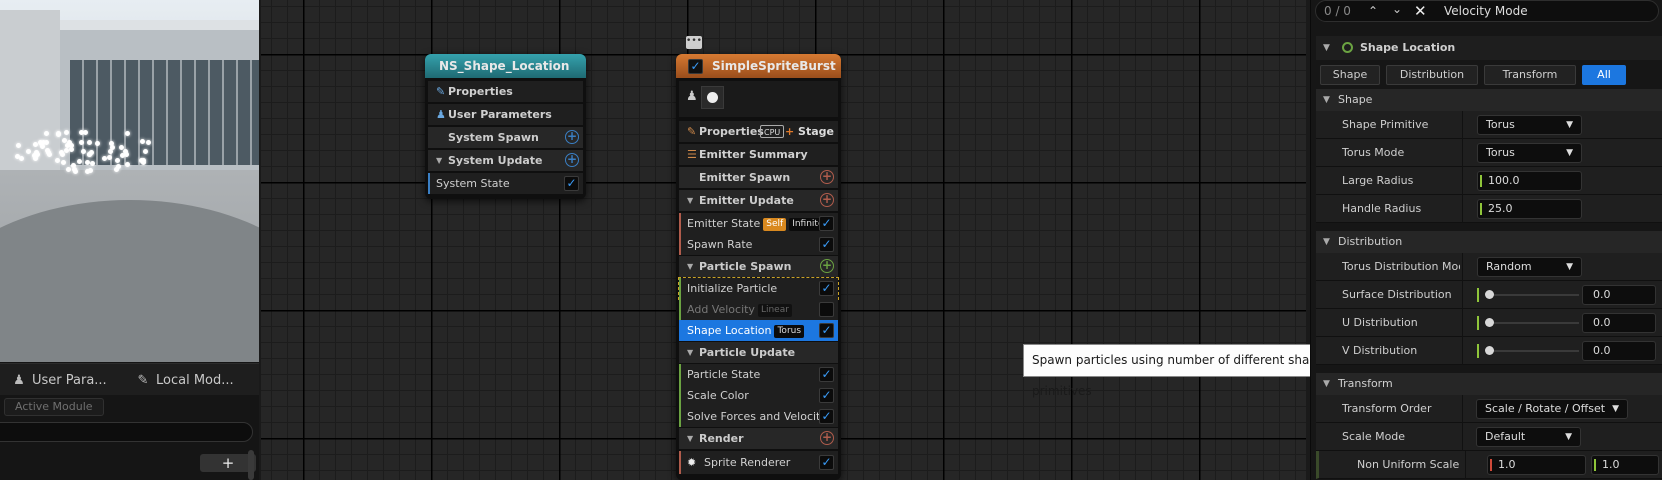 The height and width of the screenshot is (480, 1662). Describe the element at coordinates (827, 438) in the screenshot. I see `add-renderer-icon: +` at that location.